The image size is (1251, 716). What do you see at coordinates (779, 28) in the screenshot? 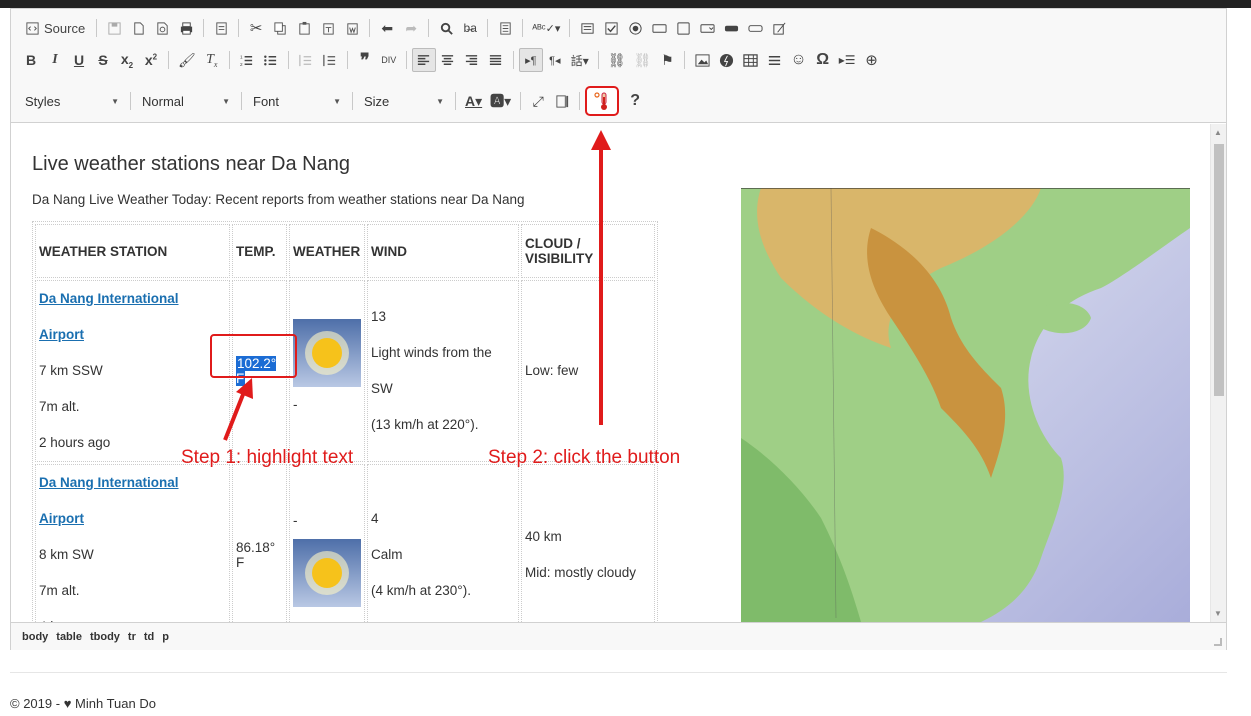
I see `hidden-field-button` at bounding box center [779, 28].